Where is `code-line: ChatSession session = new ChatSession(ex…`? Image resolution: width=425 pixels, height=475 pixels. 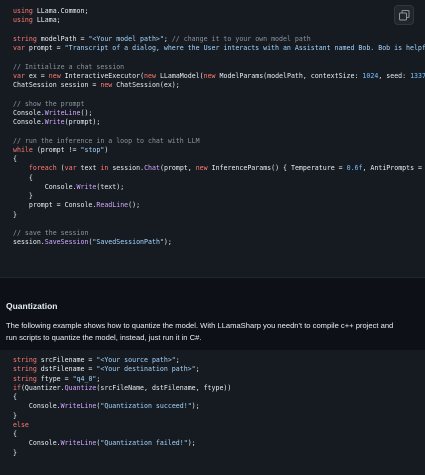 code-line: ChatSession session = new ChatSession(ex… is located at coordinates (219, 85).